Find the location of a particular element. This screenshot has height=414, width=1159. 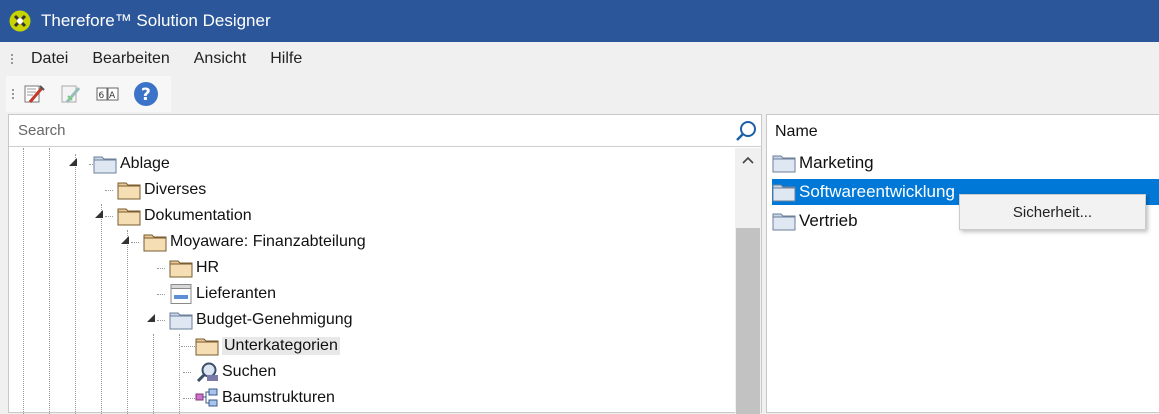

expand-toggle-budget is located at coordinates (152, 319).